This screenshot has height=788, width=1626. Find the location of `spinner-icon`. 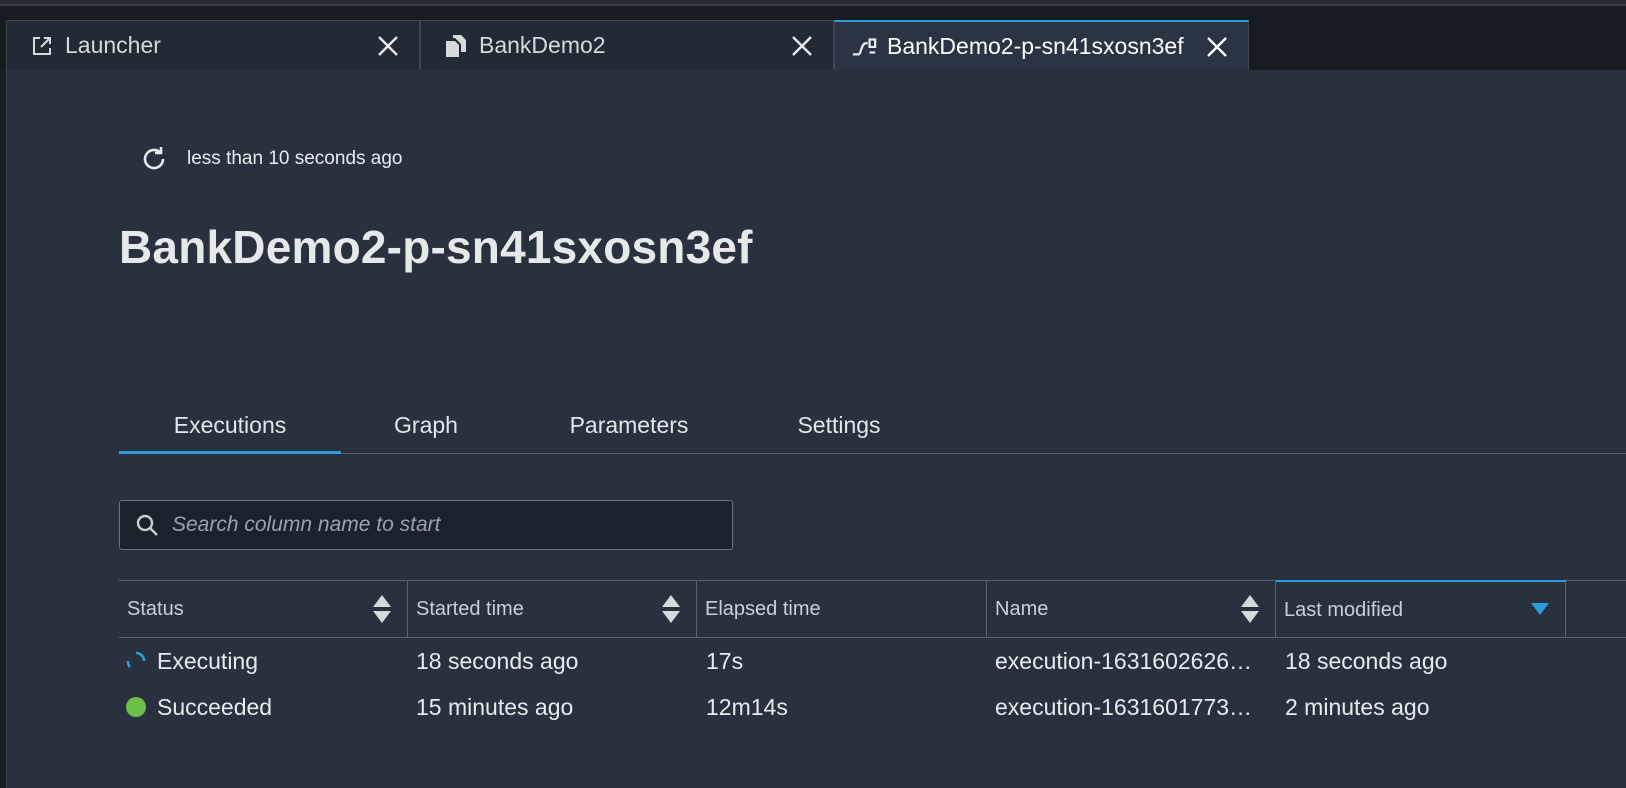

spinner-icon is located at coordinates (136, 661).